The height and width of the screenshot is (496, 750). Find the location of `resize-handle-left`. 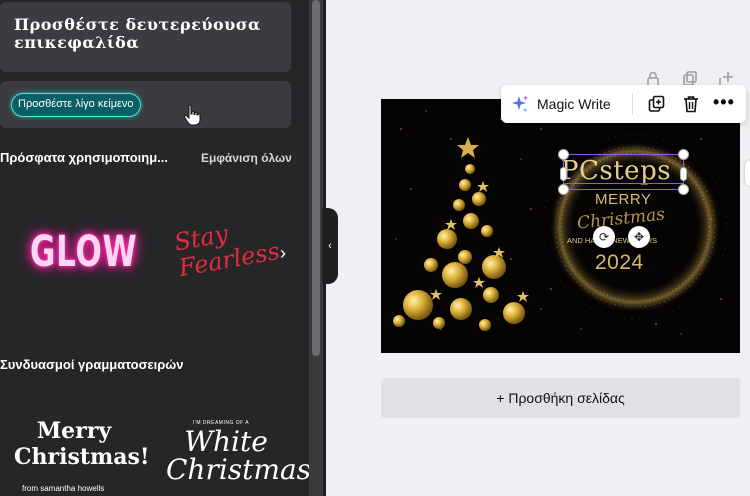

resize-handle-left is located at coordinates (563, 174).